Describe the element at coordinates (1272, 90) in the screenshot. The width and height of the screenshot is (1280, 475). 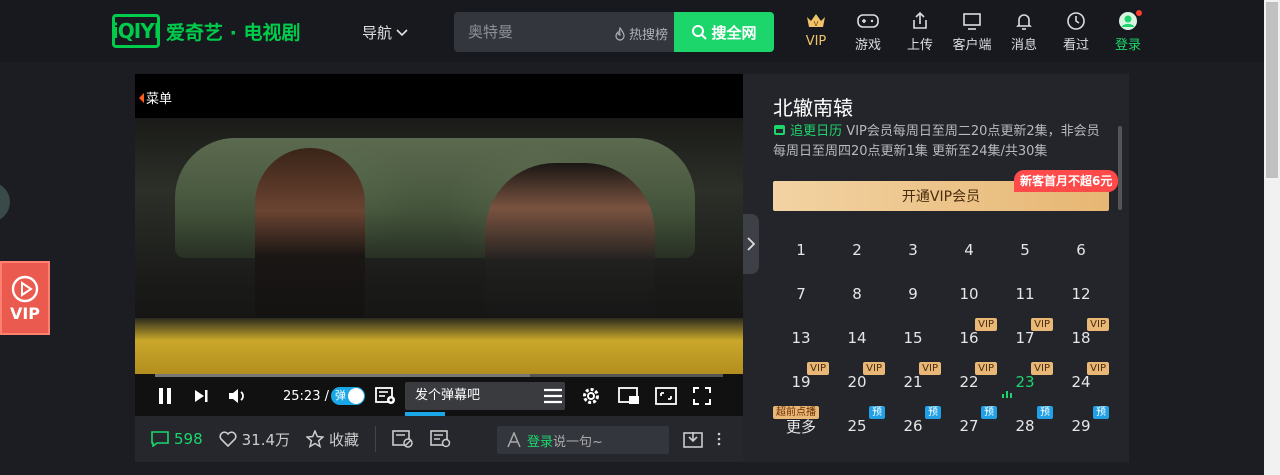
I see `page-scrollbar-thumb` at that location.